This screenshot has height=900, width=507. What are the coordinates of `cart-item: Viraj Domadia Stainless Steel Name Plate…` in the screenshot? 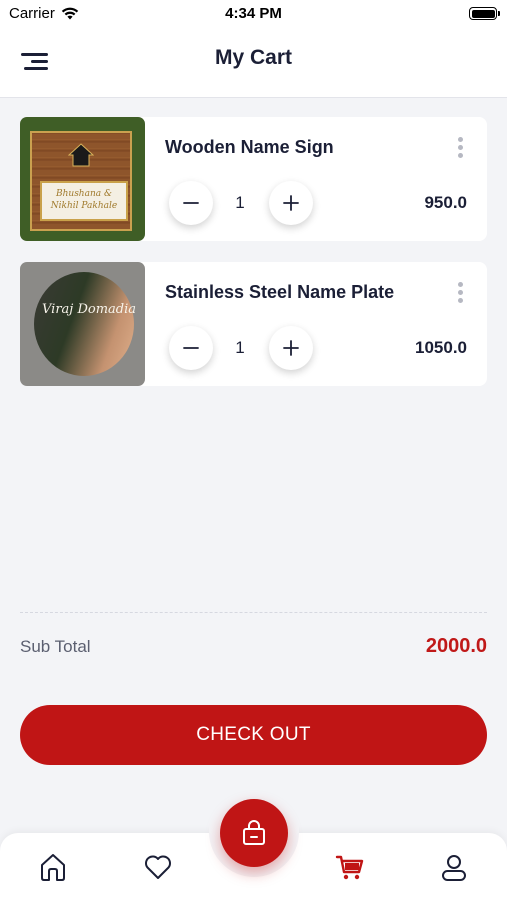 It's located at (253, 324).